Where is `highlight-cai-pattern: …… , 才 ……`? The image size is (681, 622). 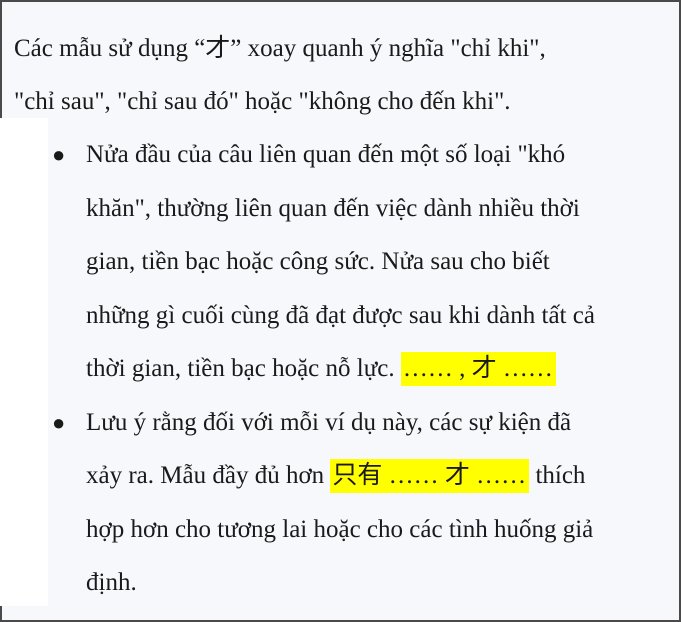 highlight-cai-pattern: …… , 才 …… is located at coordinates (478, 369).